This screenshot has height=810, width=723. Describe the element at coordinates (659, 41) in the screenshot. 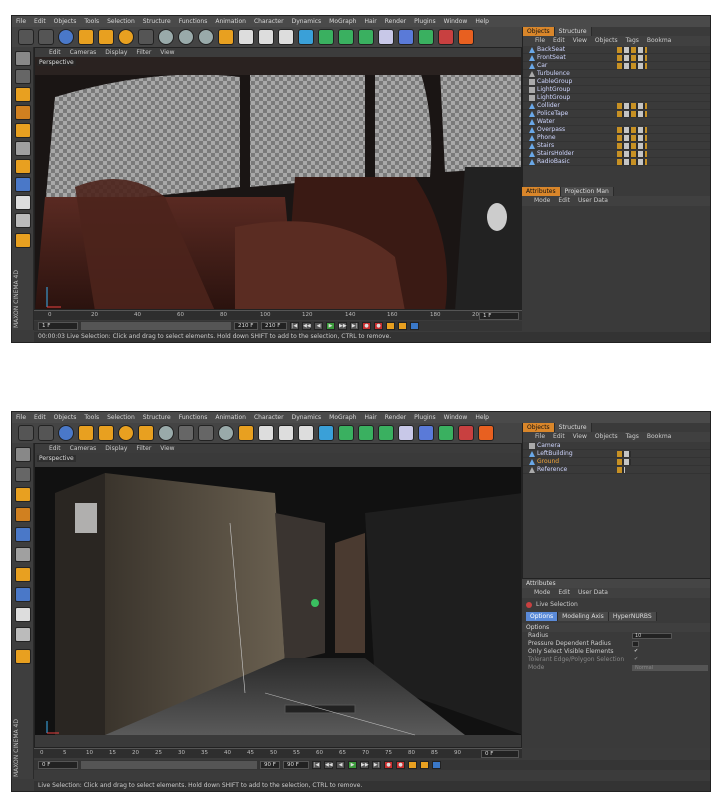

I see `object-menu-bookmarks: Bookma` at that location.